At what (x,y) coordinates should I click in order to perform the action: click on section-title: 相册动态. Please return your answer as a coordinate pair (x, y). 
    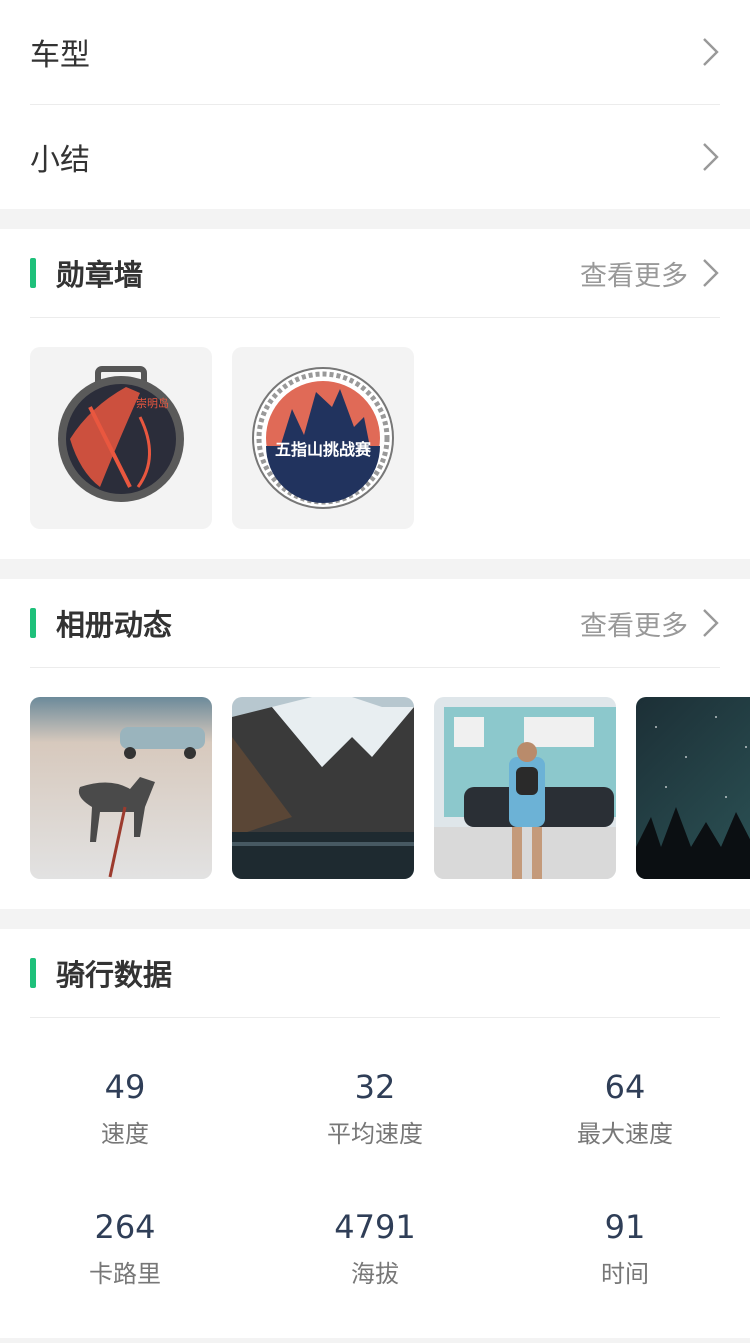
    Looking at the image, I should click on (101, 623).